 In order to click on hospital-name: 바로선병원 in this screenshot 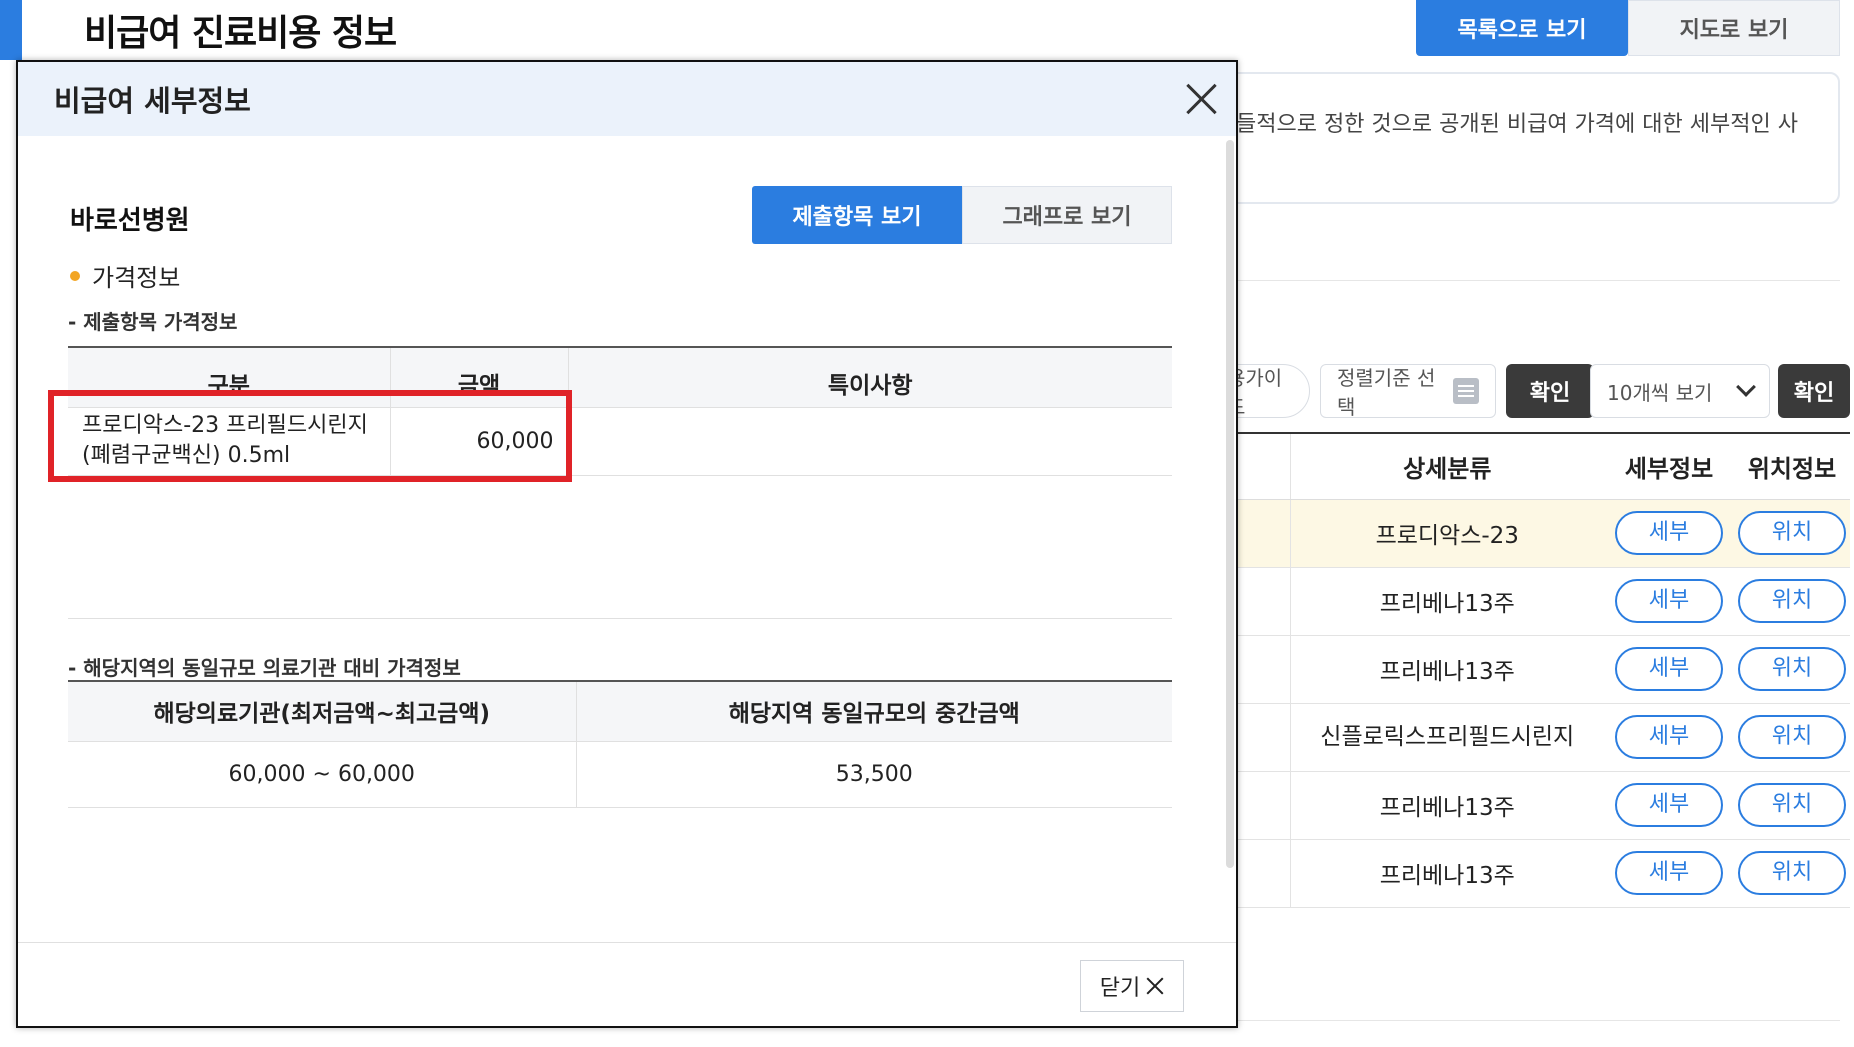, I will do `click(130, 221)`.